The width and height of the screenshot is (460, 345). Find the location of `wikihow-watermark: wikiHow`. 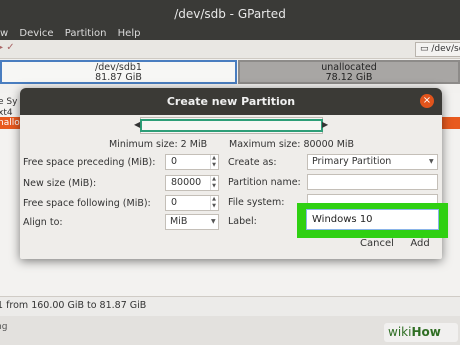

wikihow-watermark: wikiHow is located at coordinates (421, 332).